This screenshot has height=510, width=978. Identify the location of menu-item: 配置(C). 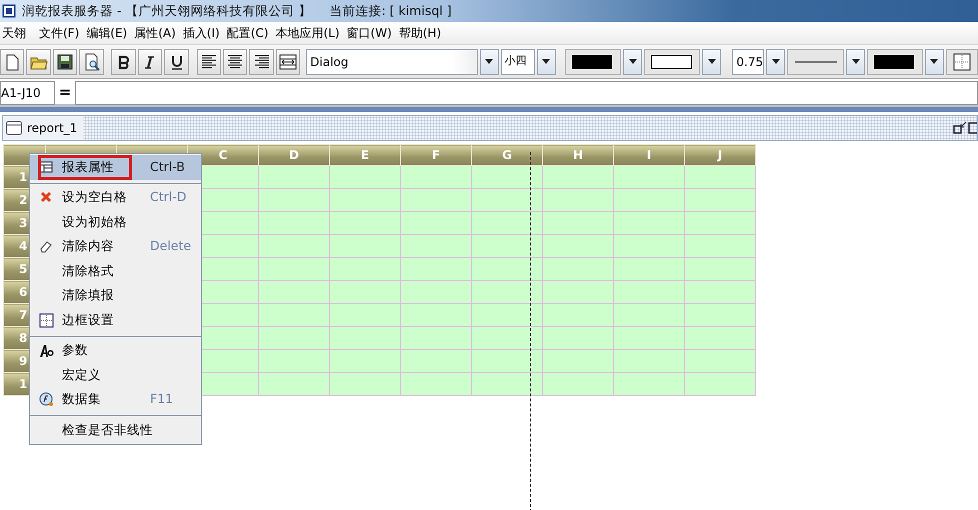
(249, 33).